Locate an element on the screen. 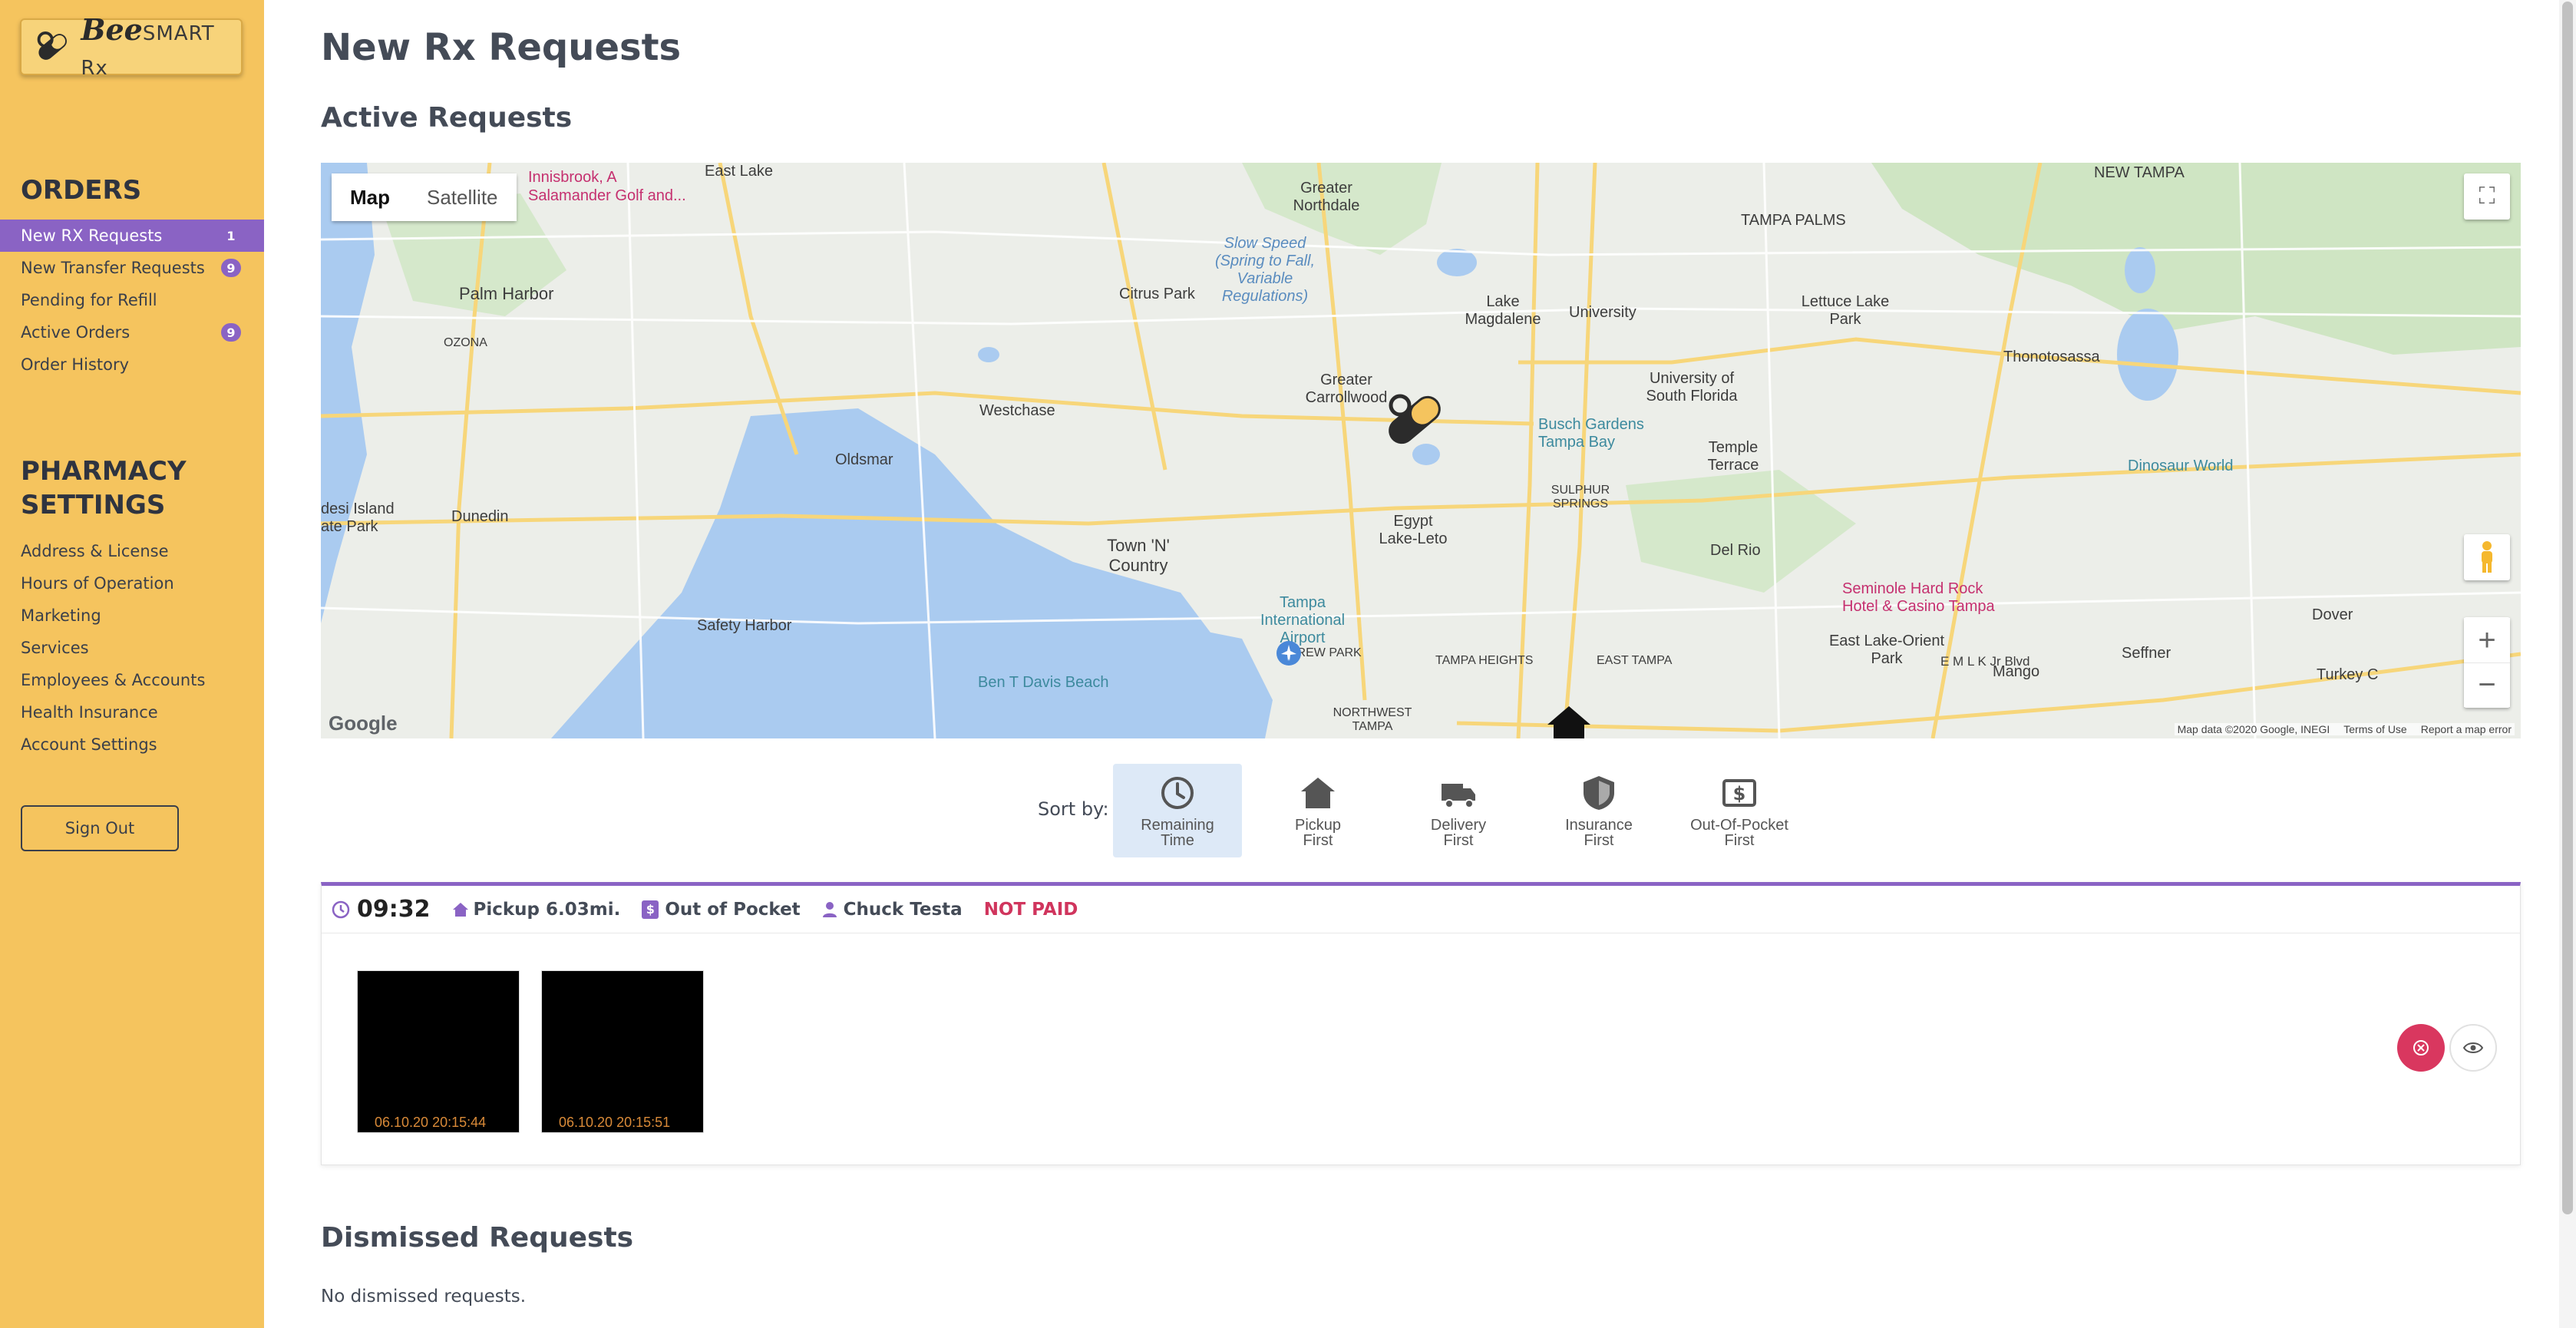  map-label: Town 'N' Country is located at coordinates (1138, 555).